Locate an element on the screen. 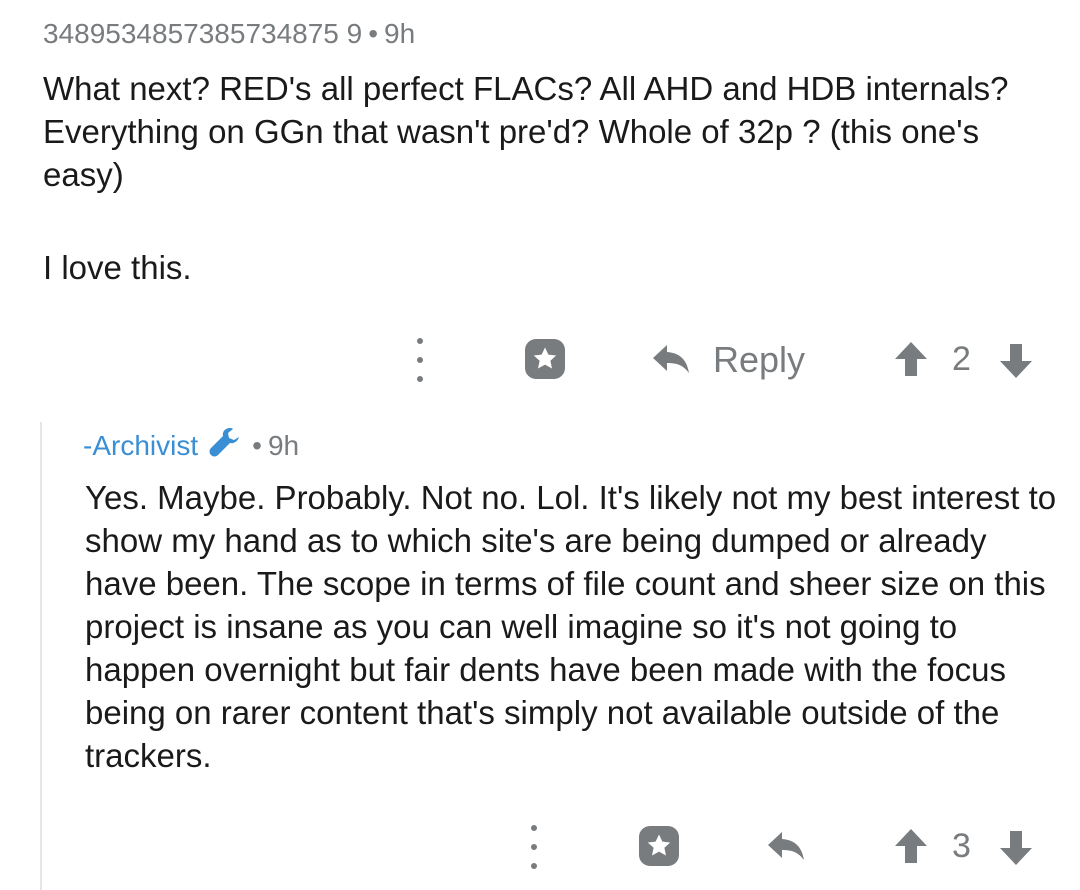 Image resolution: width=1080 pixels, height=890 pixels. reply-button: Reply is located at coordinates (759, 360).